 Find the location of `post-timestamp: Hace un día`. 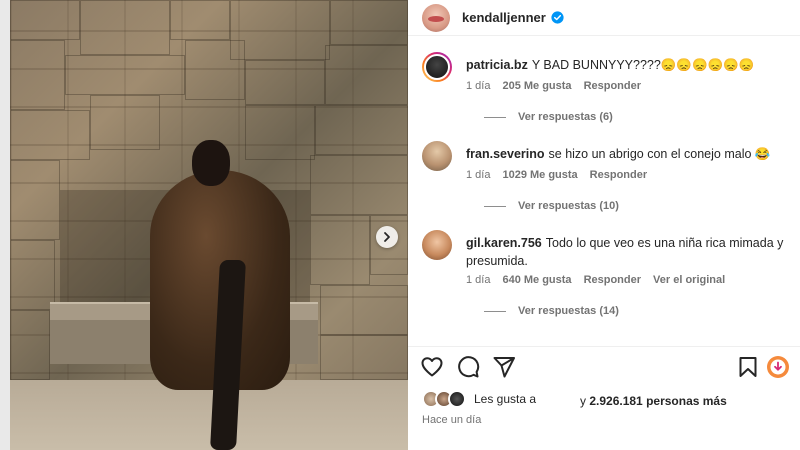

post-timestamp: Hace un día is located at coordinates (452, 420).